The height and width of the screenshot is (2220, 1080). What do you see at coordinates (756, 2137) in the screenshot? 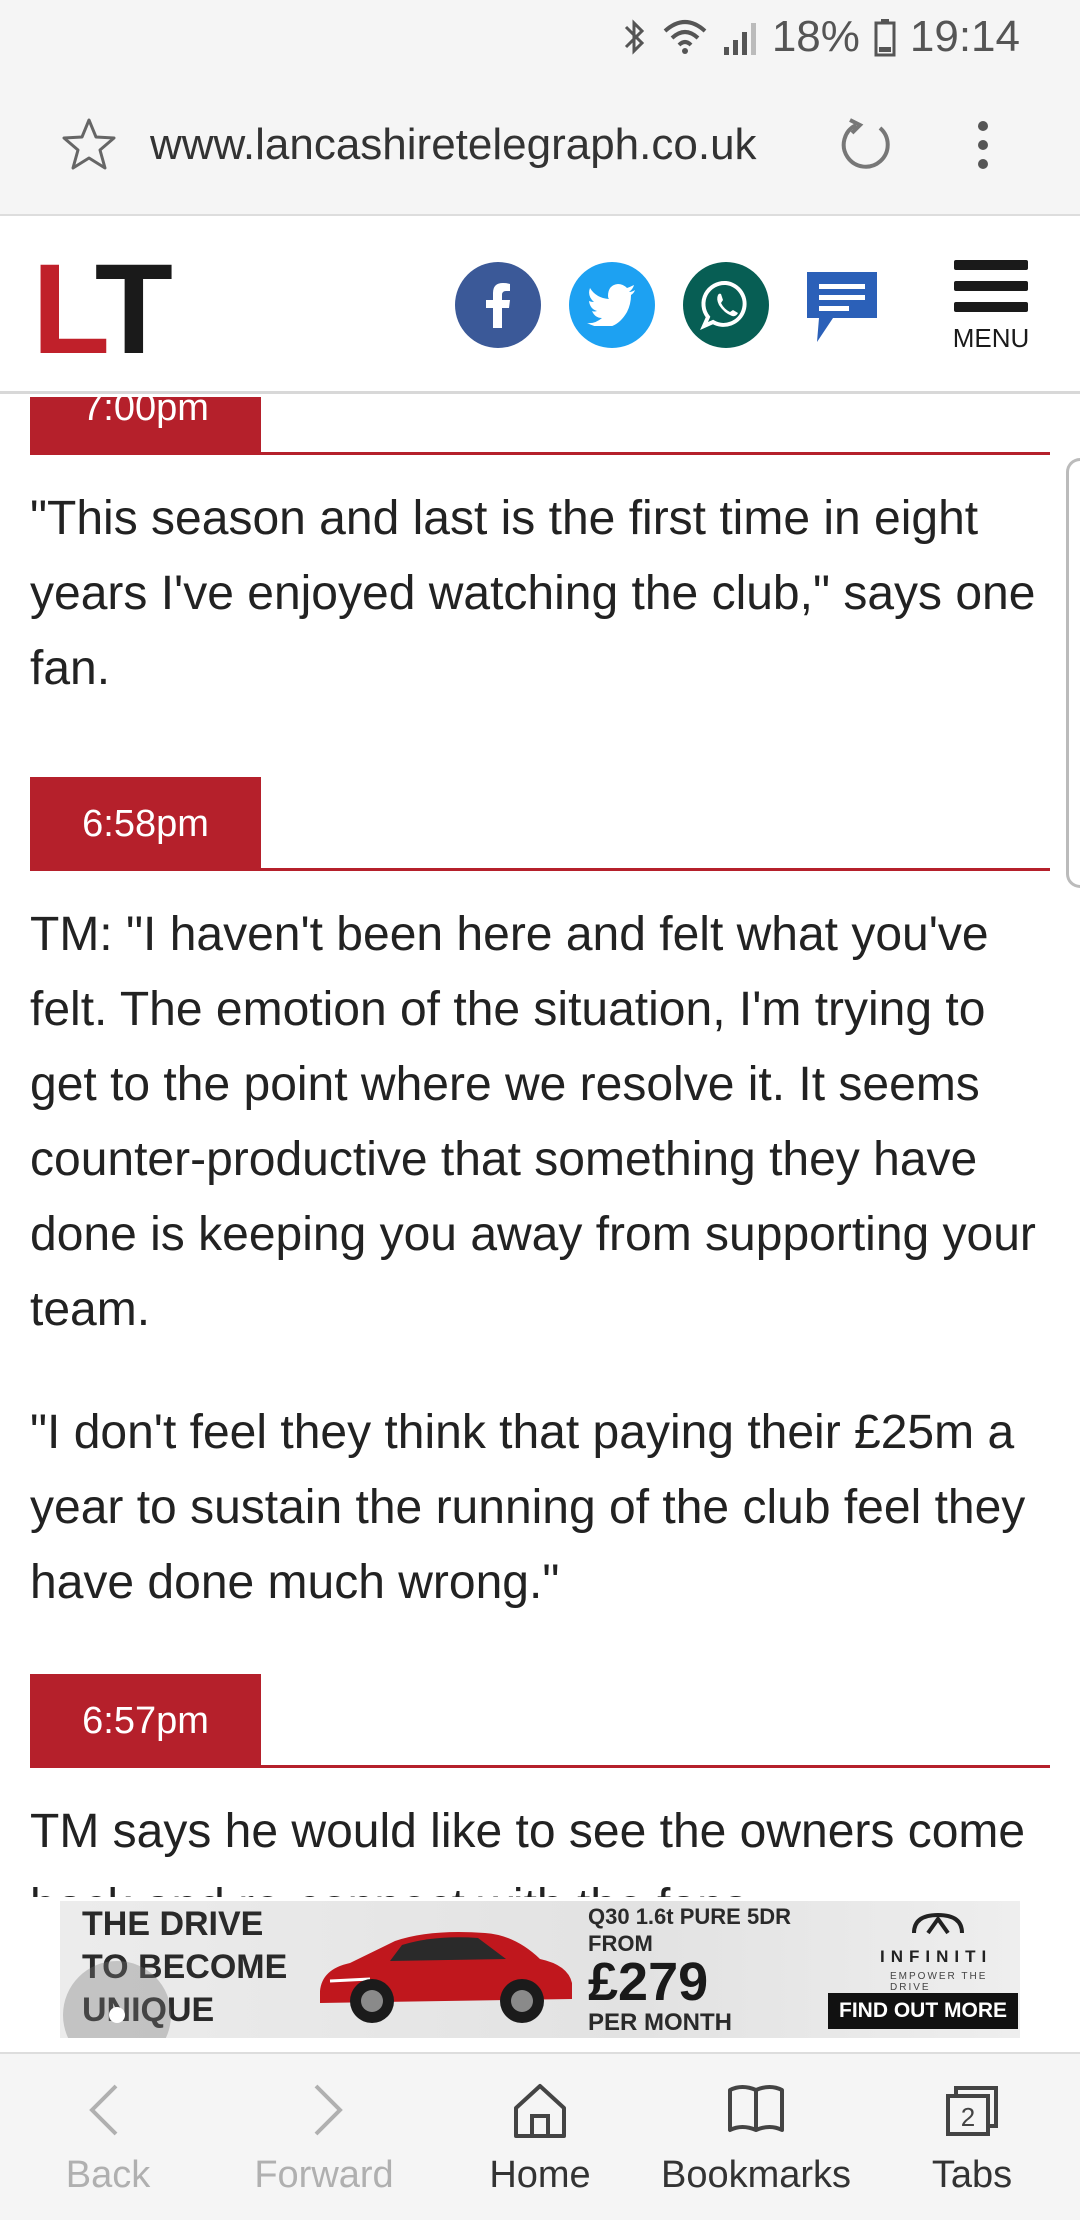
I see `bookmarks-button: Bookmarks` at bounding box center [756, 2137].